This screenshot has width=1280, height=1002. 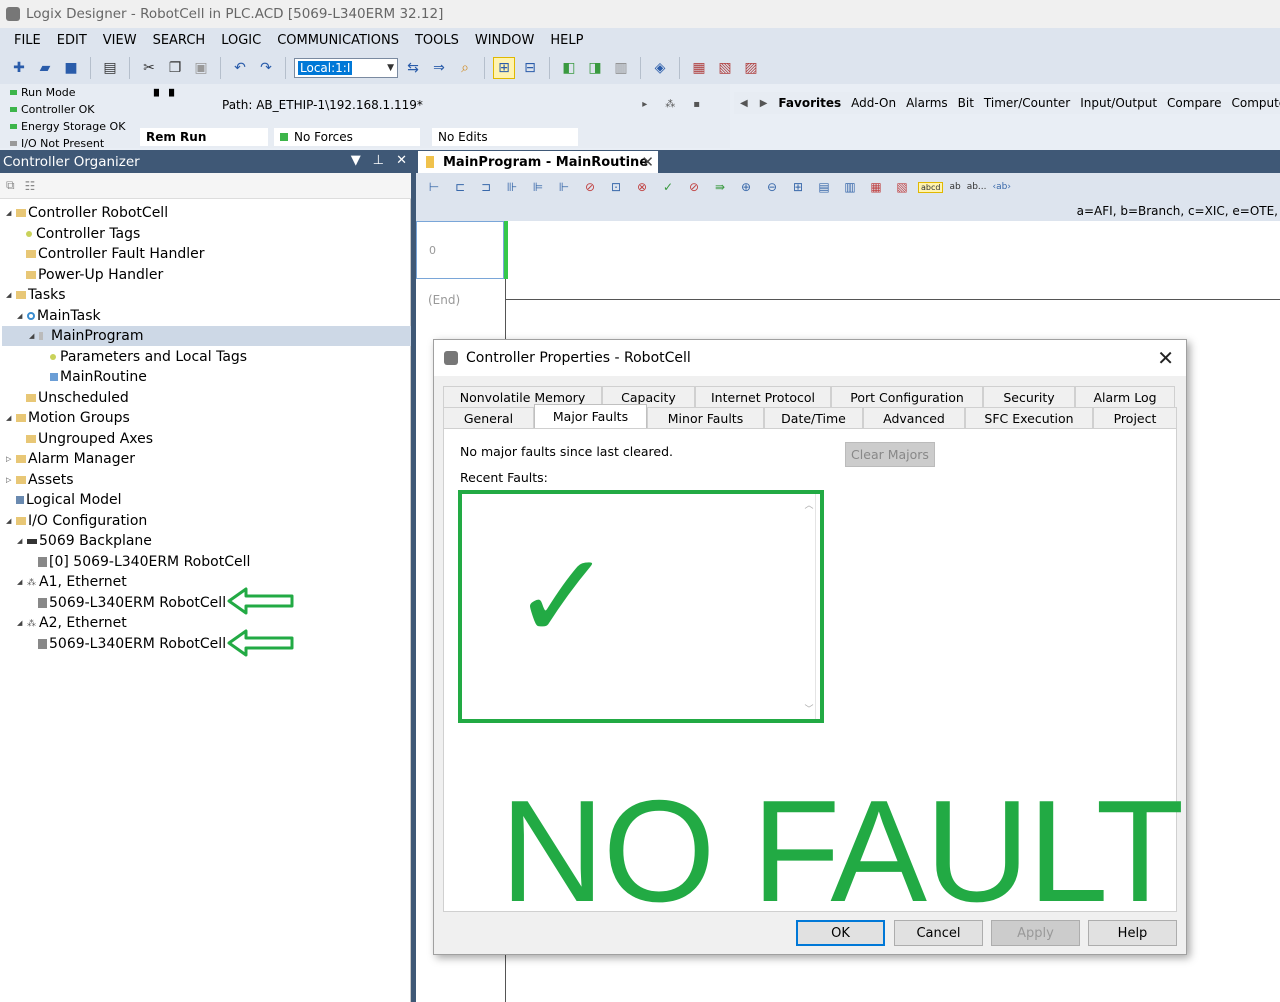 What do you see at coordinates (530, 68) in the screenshot?
I see `hierarchy-icon: ⊟` at bounding box center [530, 68].